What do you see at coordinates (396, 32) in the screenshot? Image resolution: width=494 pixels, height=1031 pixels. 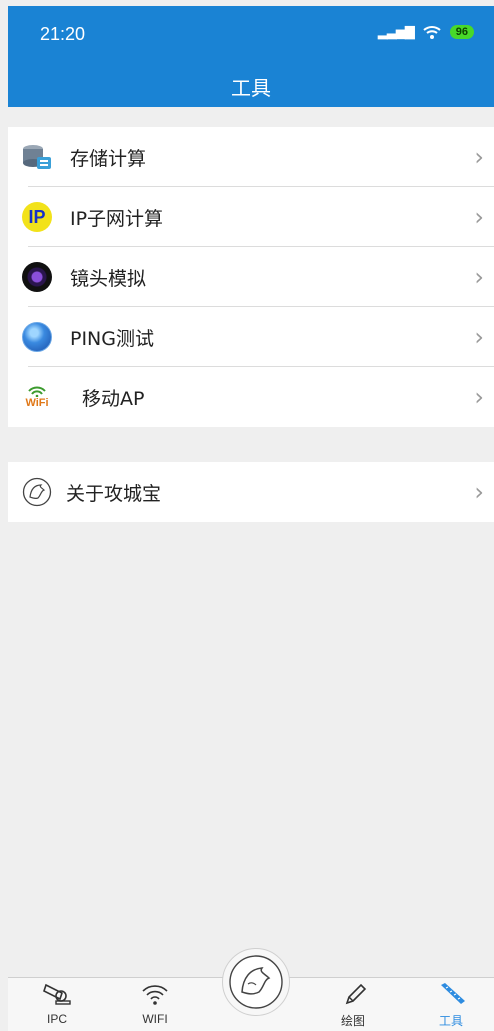 I see `signal-icon: ▂▃▅▇` at bounding box center [396, 32].